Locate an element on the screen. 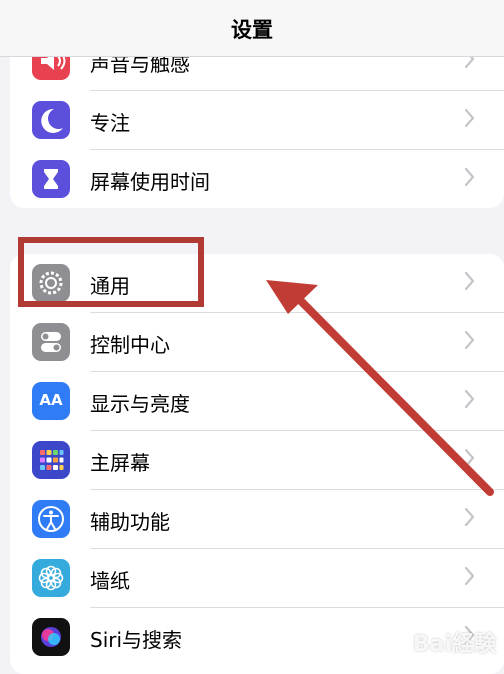  settings-item-wallpaper: 墙纸 is located at coordinates (257, 578).